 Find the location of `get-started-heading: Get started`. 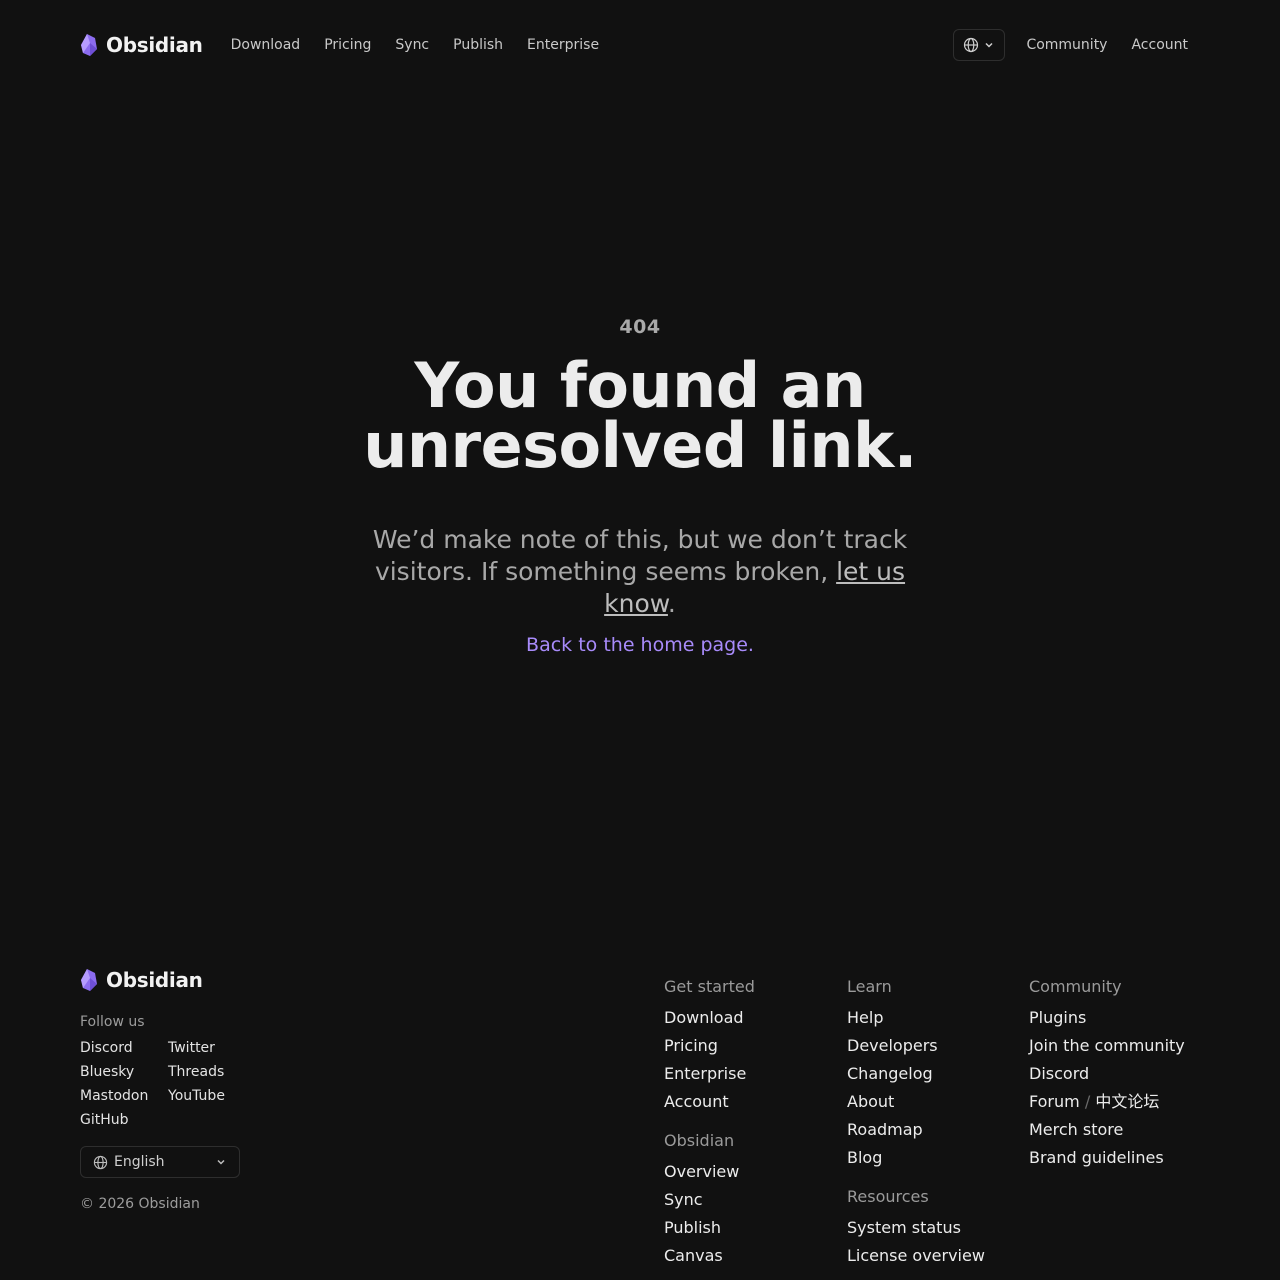

get-started-heading: Get started is located at coordinates (709, 986).